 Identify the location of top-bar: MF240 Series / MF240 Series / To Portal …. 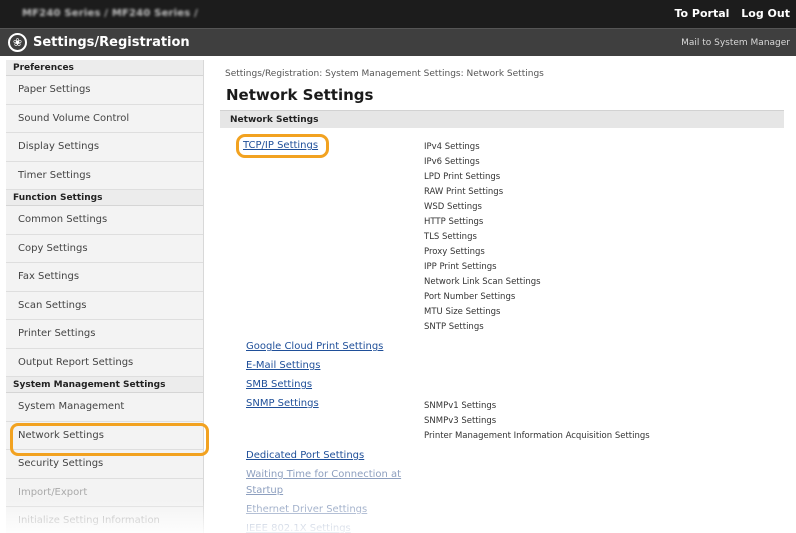
(398, 14).